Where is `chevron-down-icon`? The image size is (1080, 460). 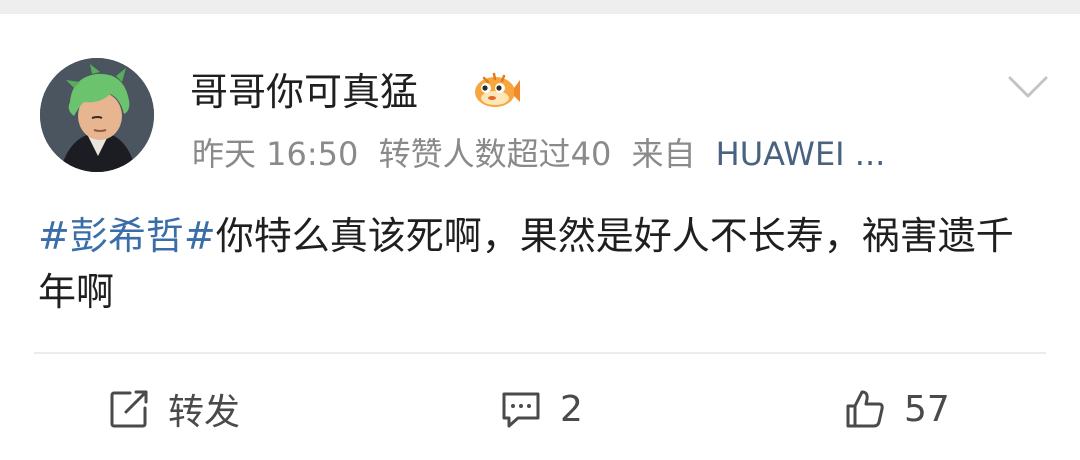 chevron-down-icon is located at coordinates (1028, 87).